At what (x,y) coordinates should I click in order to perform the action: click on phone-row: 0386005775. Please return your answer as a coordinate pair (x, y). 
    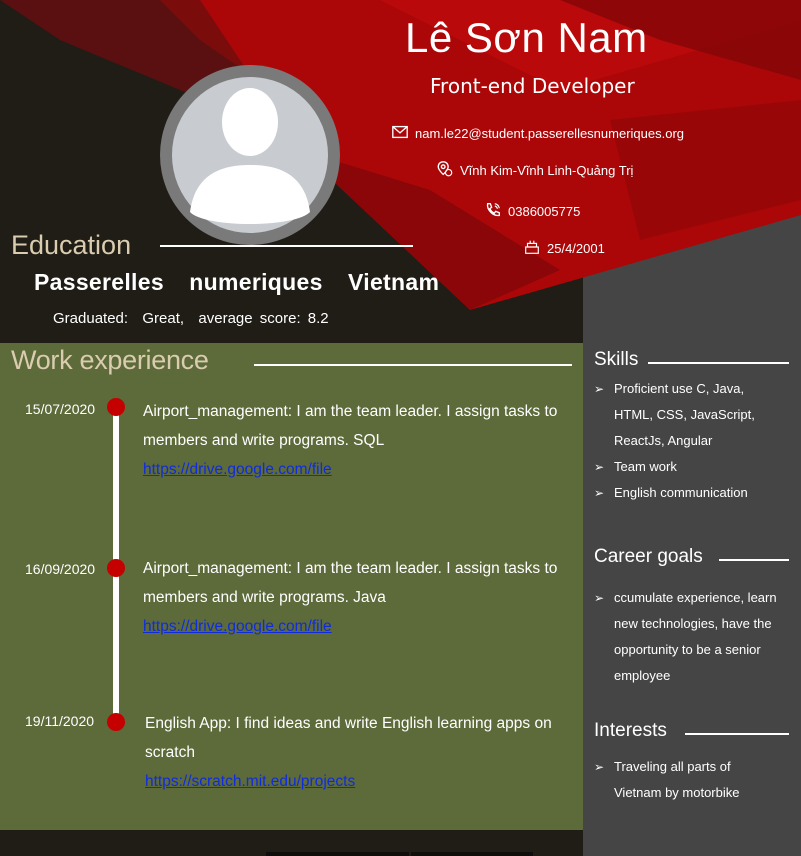
    Looking at the image, I should click on (532, 211).